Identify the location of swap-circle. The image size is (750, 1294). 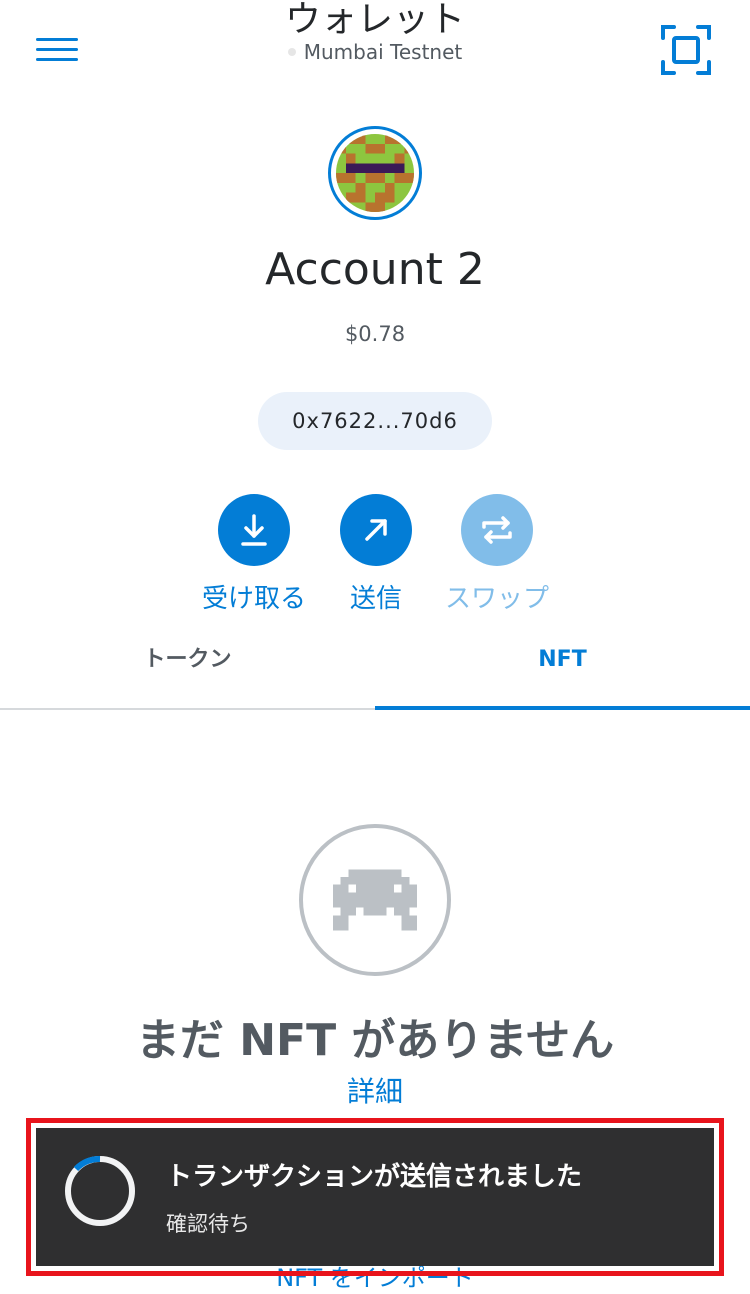
(497, 530).